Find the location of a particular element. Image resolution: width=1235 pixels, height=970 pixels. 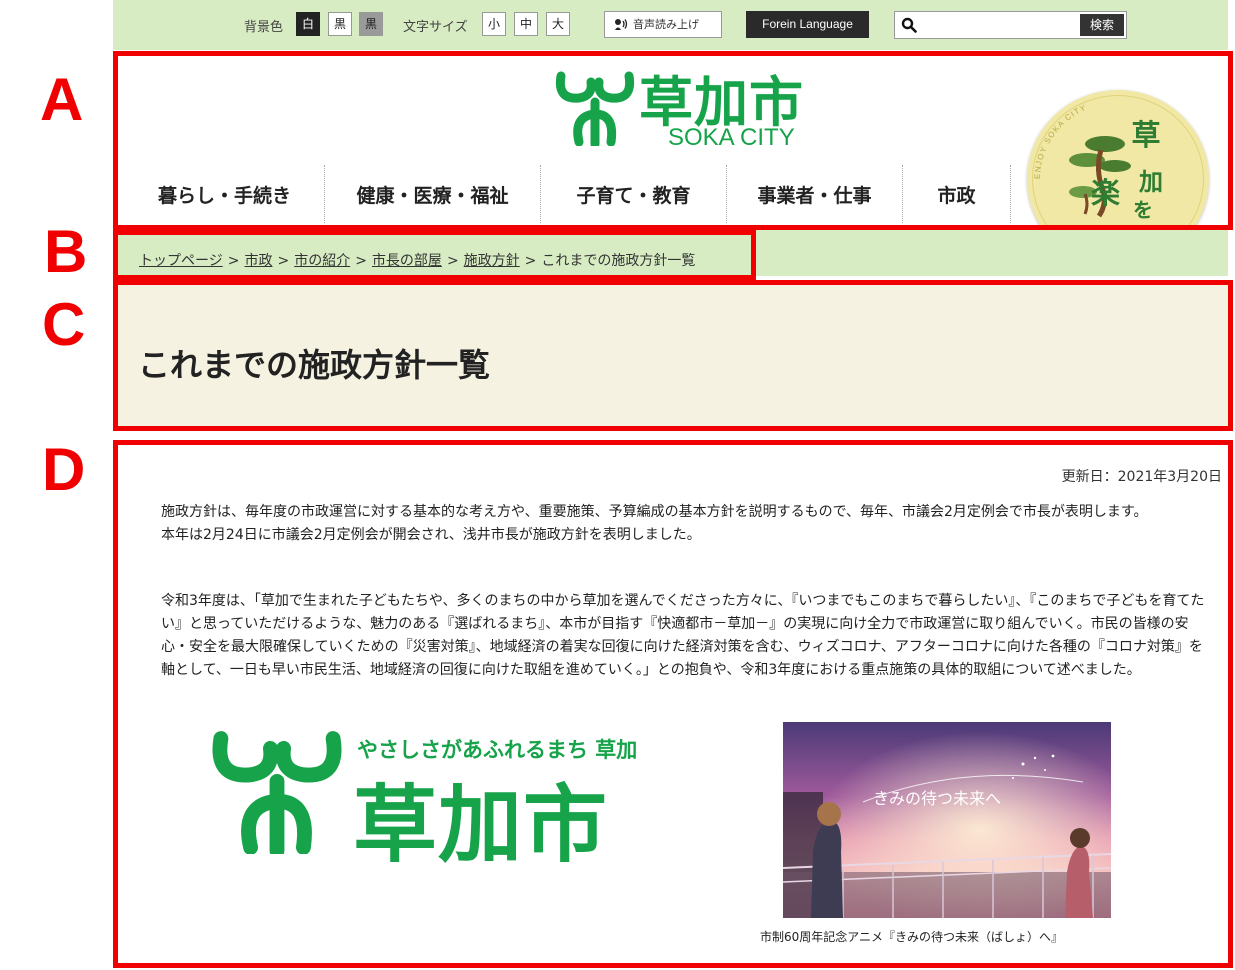

breadcrumb-link-policy: 施政方針 is located at coordinates (492, 261).